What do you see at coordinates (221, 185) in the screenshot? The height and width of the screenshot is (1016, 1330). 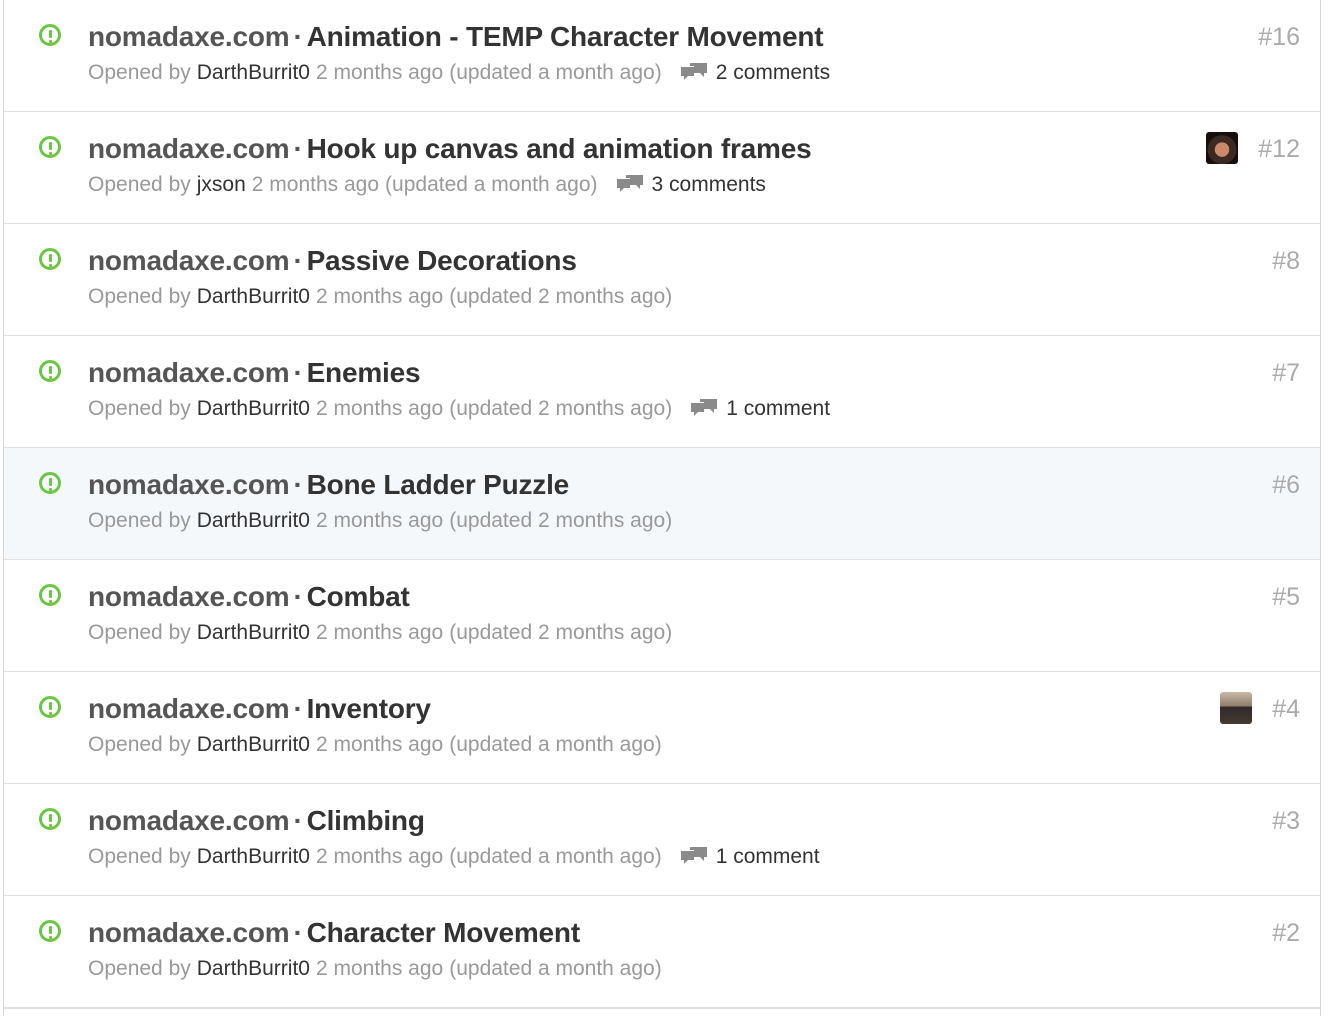 I see `author-link: jxson` at bounding box center [221, 185].